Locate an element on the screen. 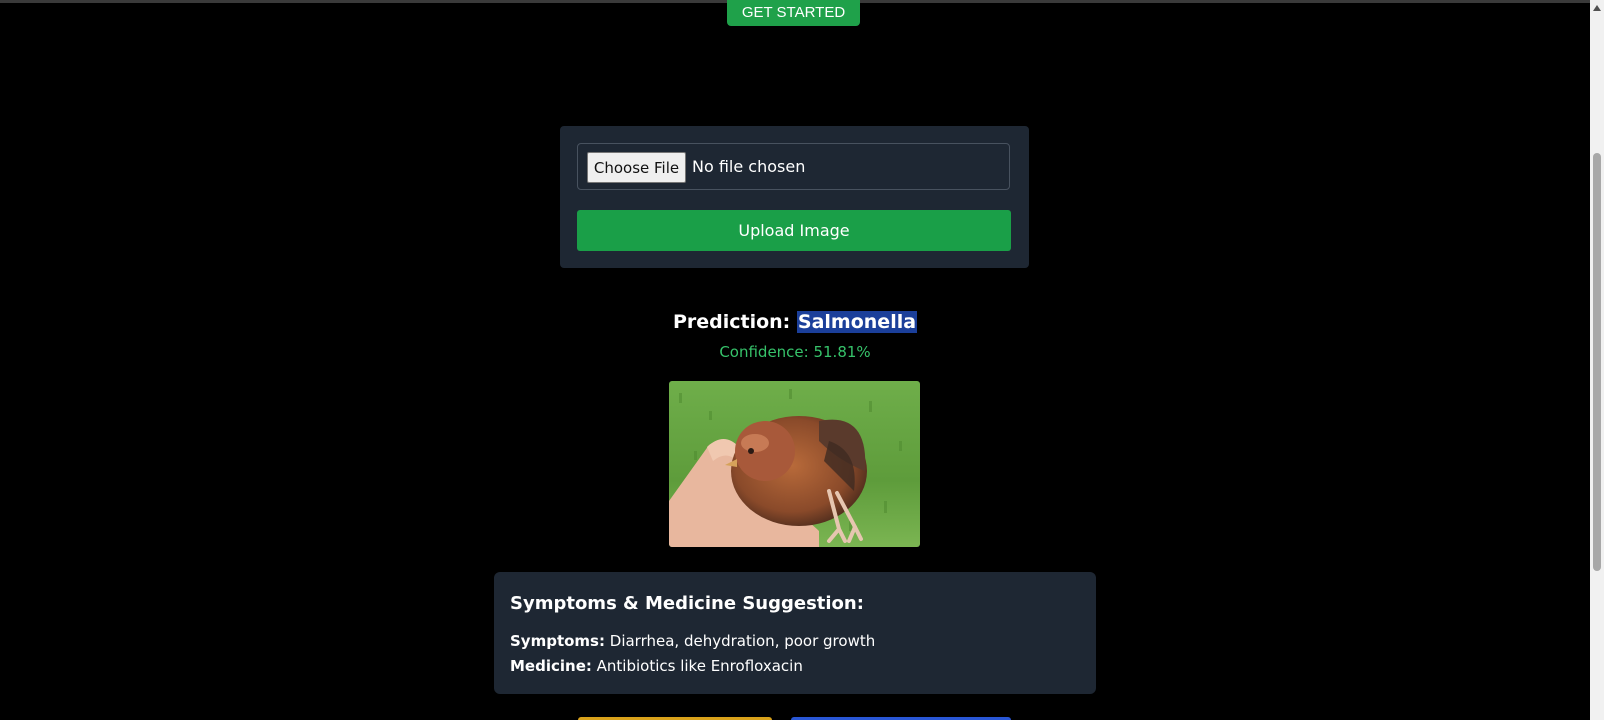  confidence-text: Confidence: 51.81% is located at coordinates (795, 352).